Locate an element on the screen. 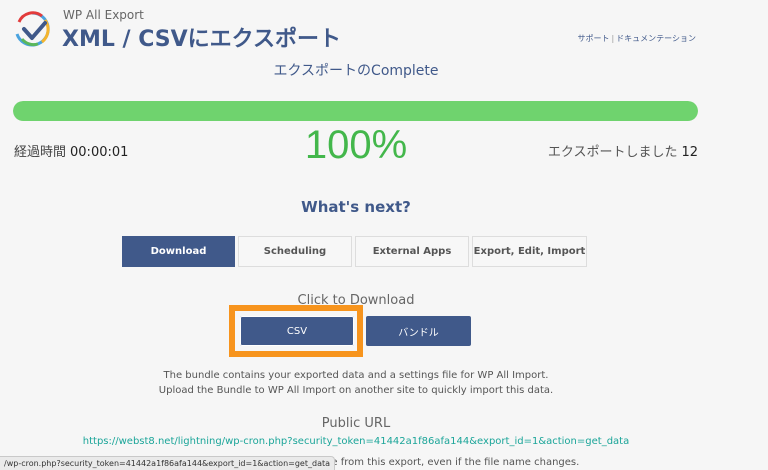 This screenshot has height=470, width=768. progress-bar is located at coordinates (355, 111).